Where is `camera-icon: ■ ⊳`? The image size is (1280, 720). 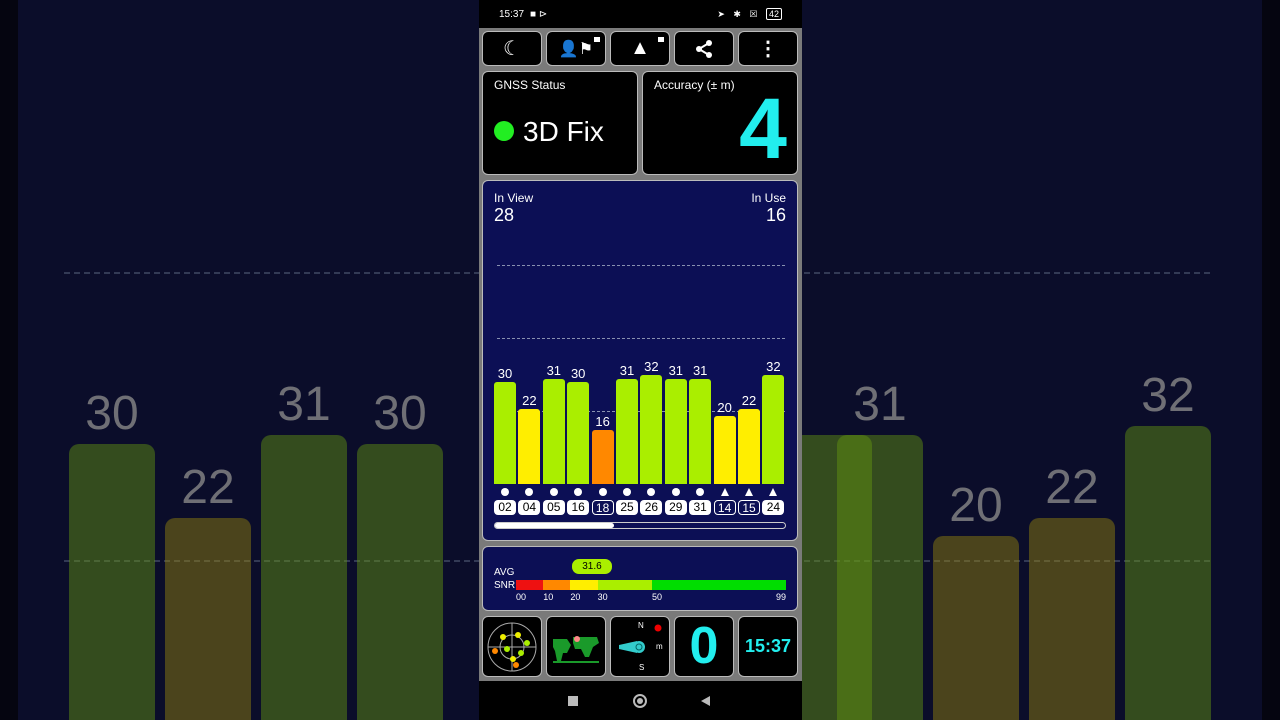
camera-icon: ■ ⊳ is located at coordinates (539, 14).